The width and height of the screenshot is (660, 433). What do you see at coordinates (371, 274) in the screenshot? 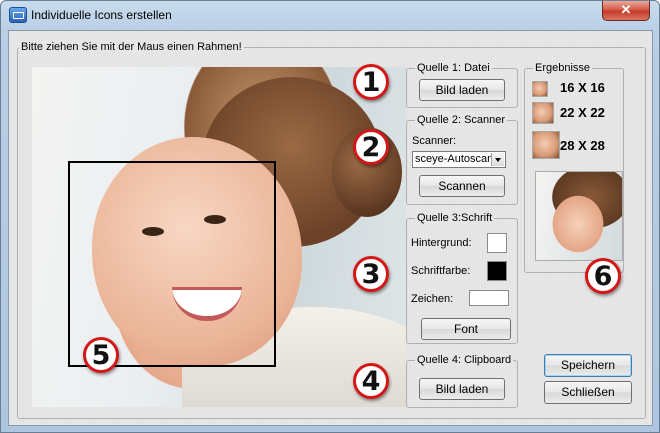
I see `annotation-badge-3: 3` at bounding box center [371, 274].